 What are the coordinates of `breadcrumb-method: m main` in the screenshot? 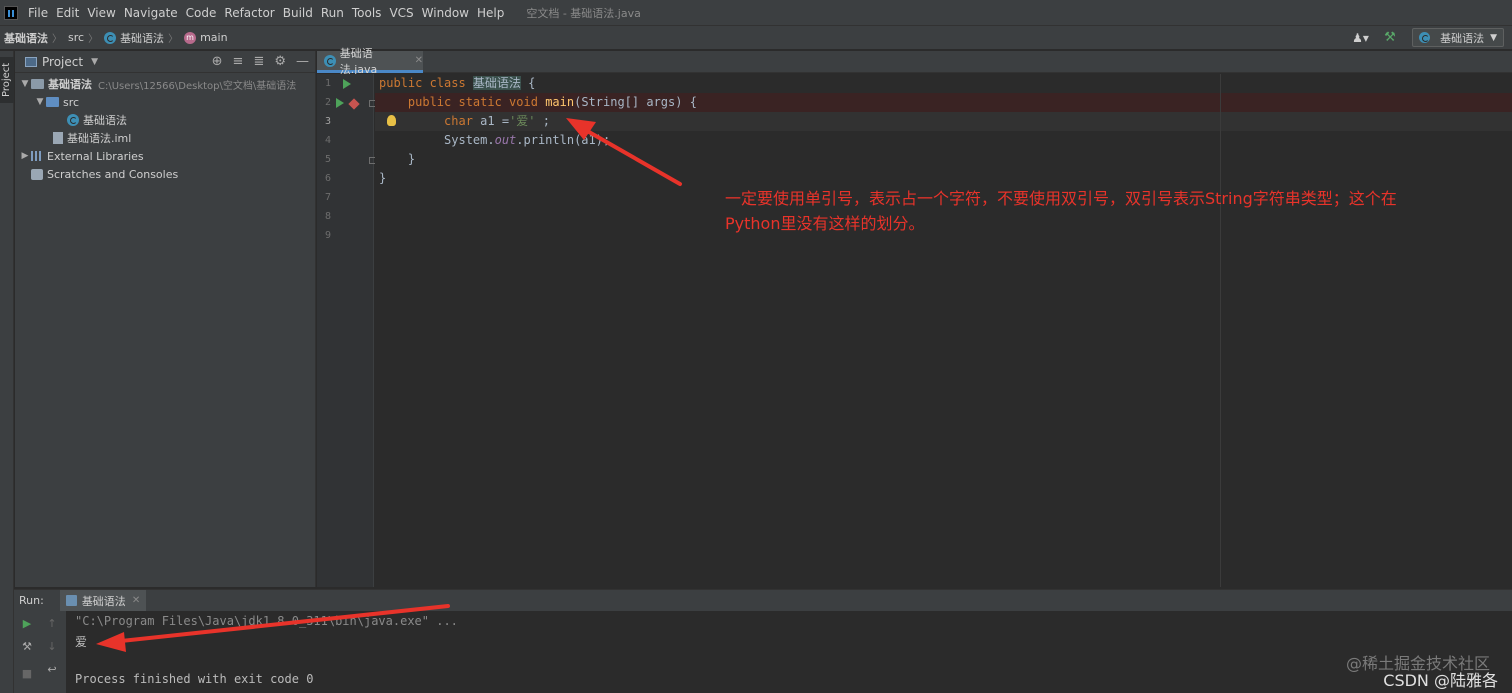 It's located at (204, 37).